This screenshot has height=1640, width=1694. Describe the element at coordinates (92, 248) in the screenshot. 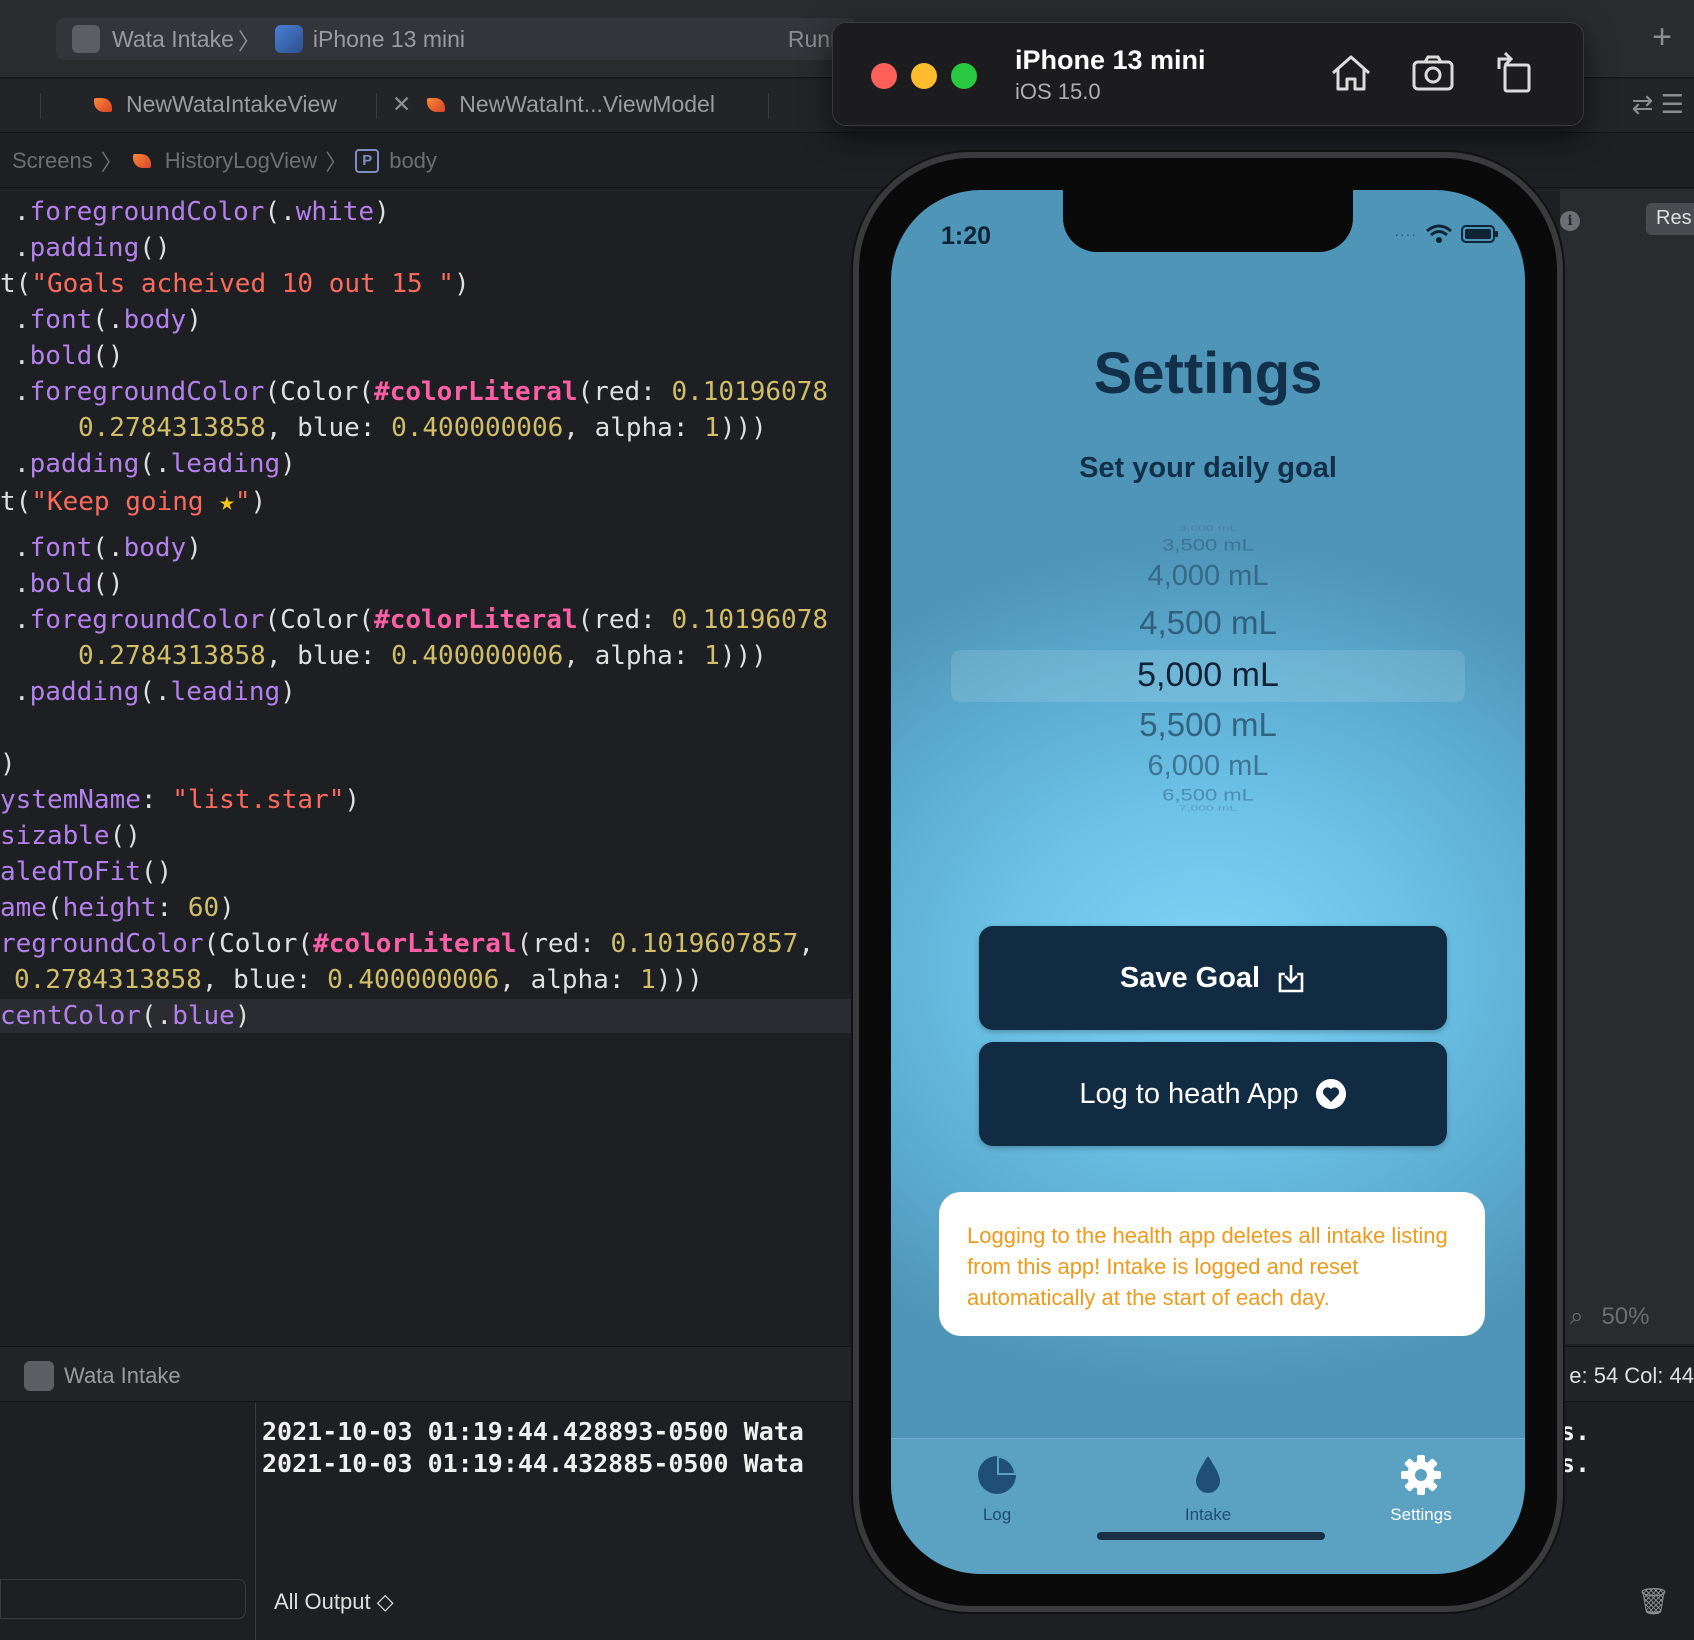

I see `code-line: .padding()` at that location.